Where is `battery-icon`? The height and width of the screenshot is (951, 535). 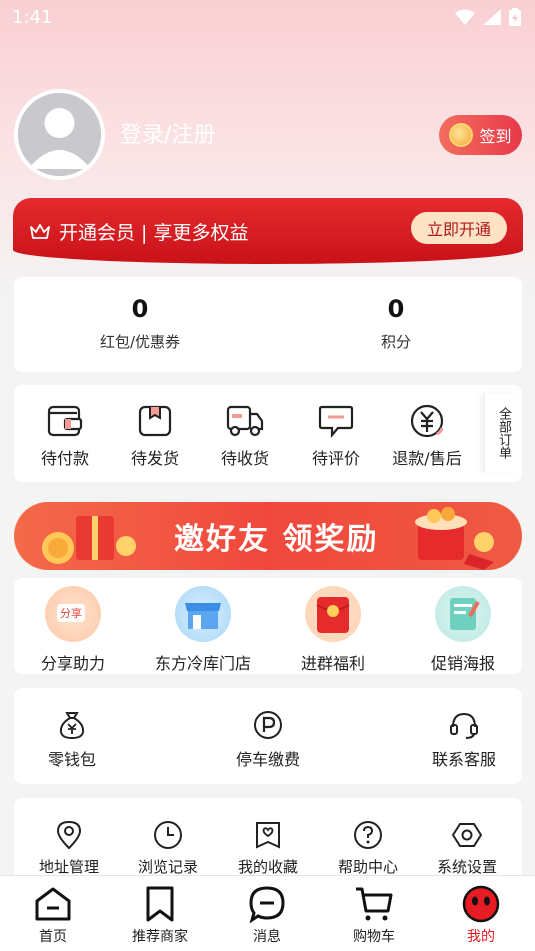
battery-icon is located at coordinates (515, 17).